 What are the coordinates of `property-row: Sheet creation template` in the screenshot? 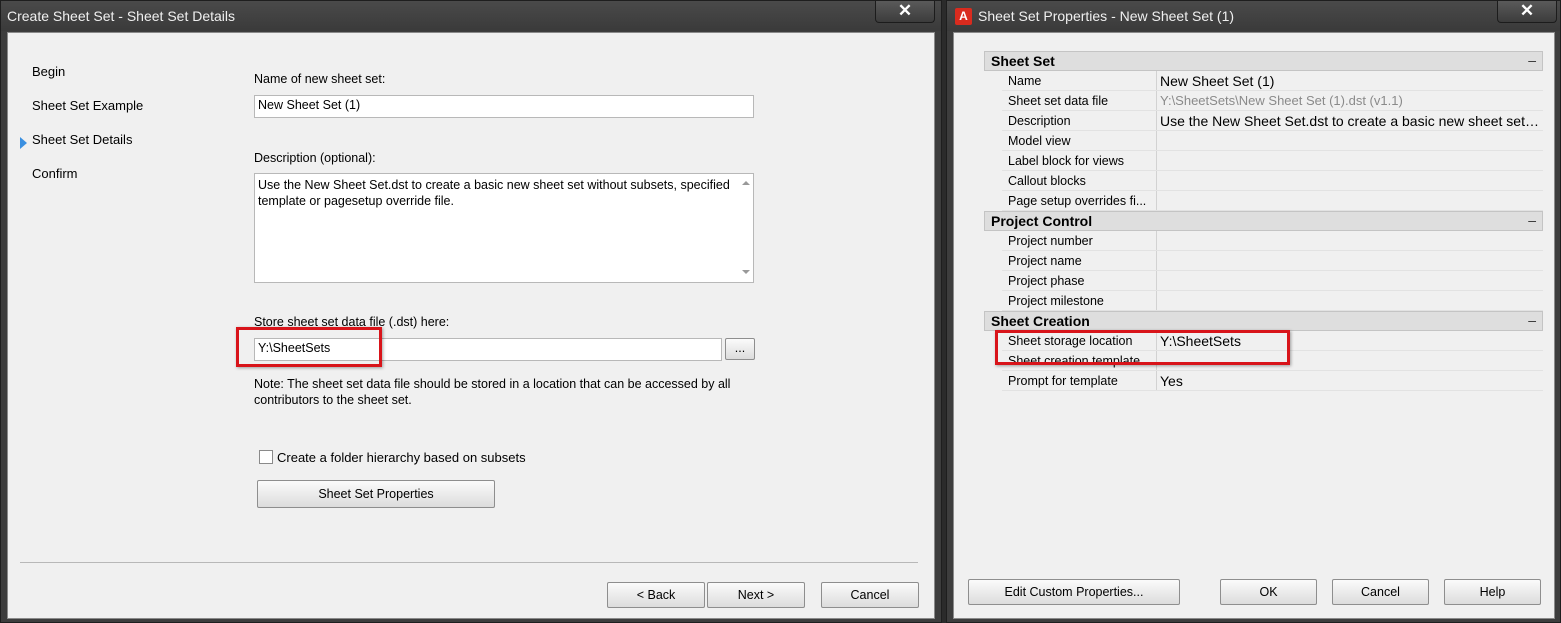 It's located at (1272, 361).